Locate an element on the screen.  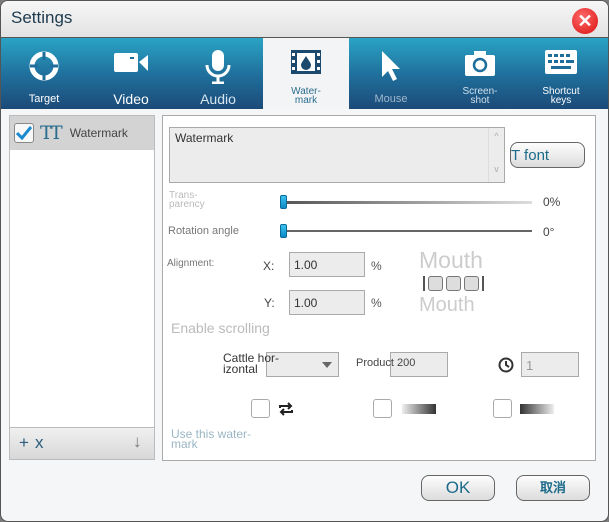
watermark-text-input: Watermark ^ v is located at coordinates (337, 155).